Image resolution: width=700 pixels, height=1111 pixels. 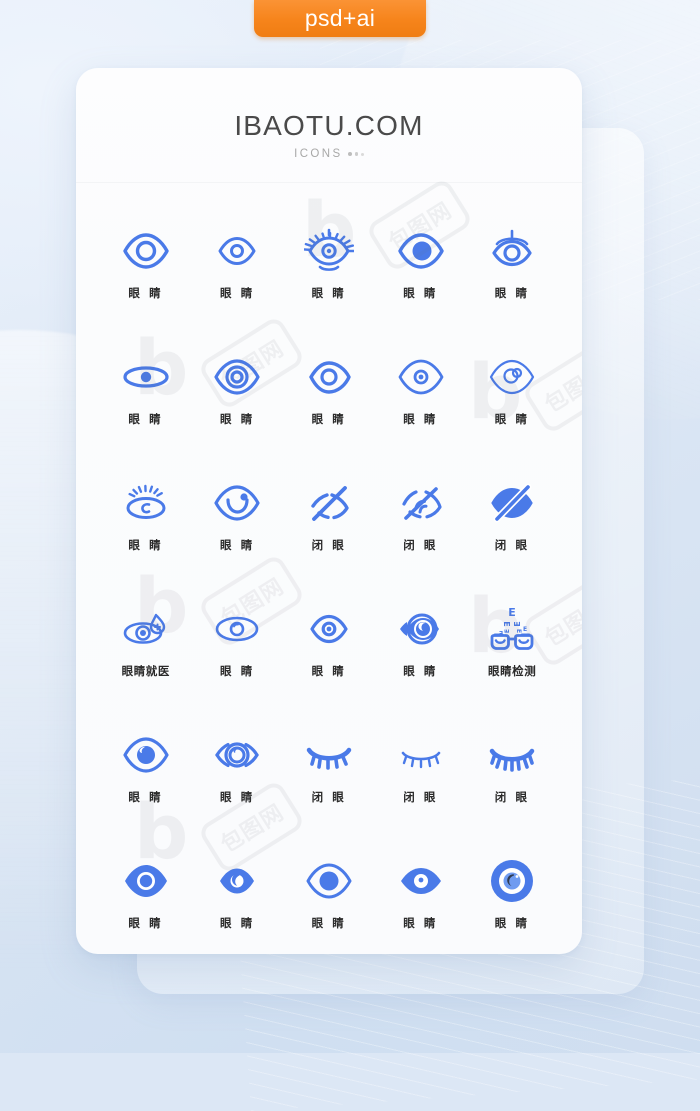 I want to click on icon-cell-eye-slashed-arcs: 闭 眼, so click(x=421, y=522).